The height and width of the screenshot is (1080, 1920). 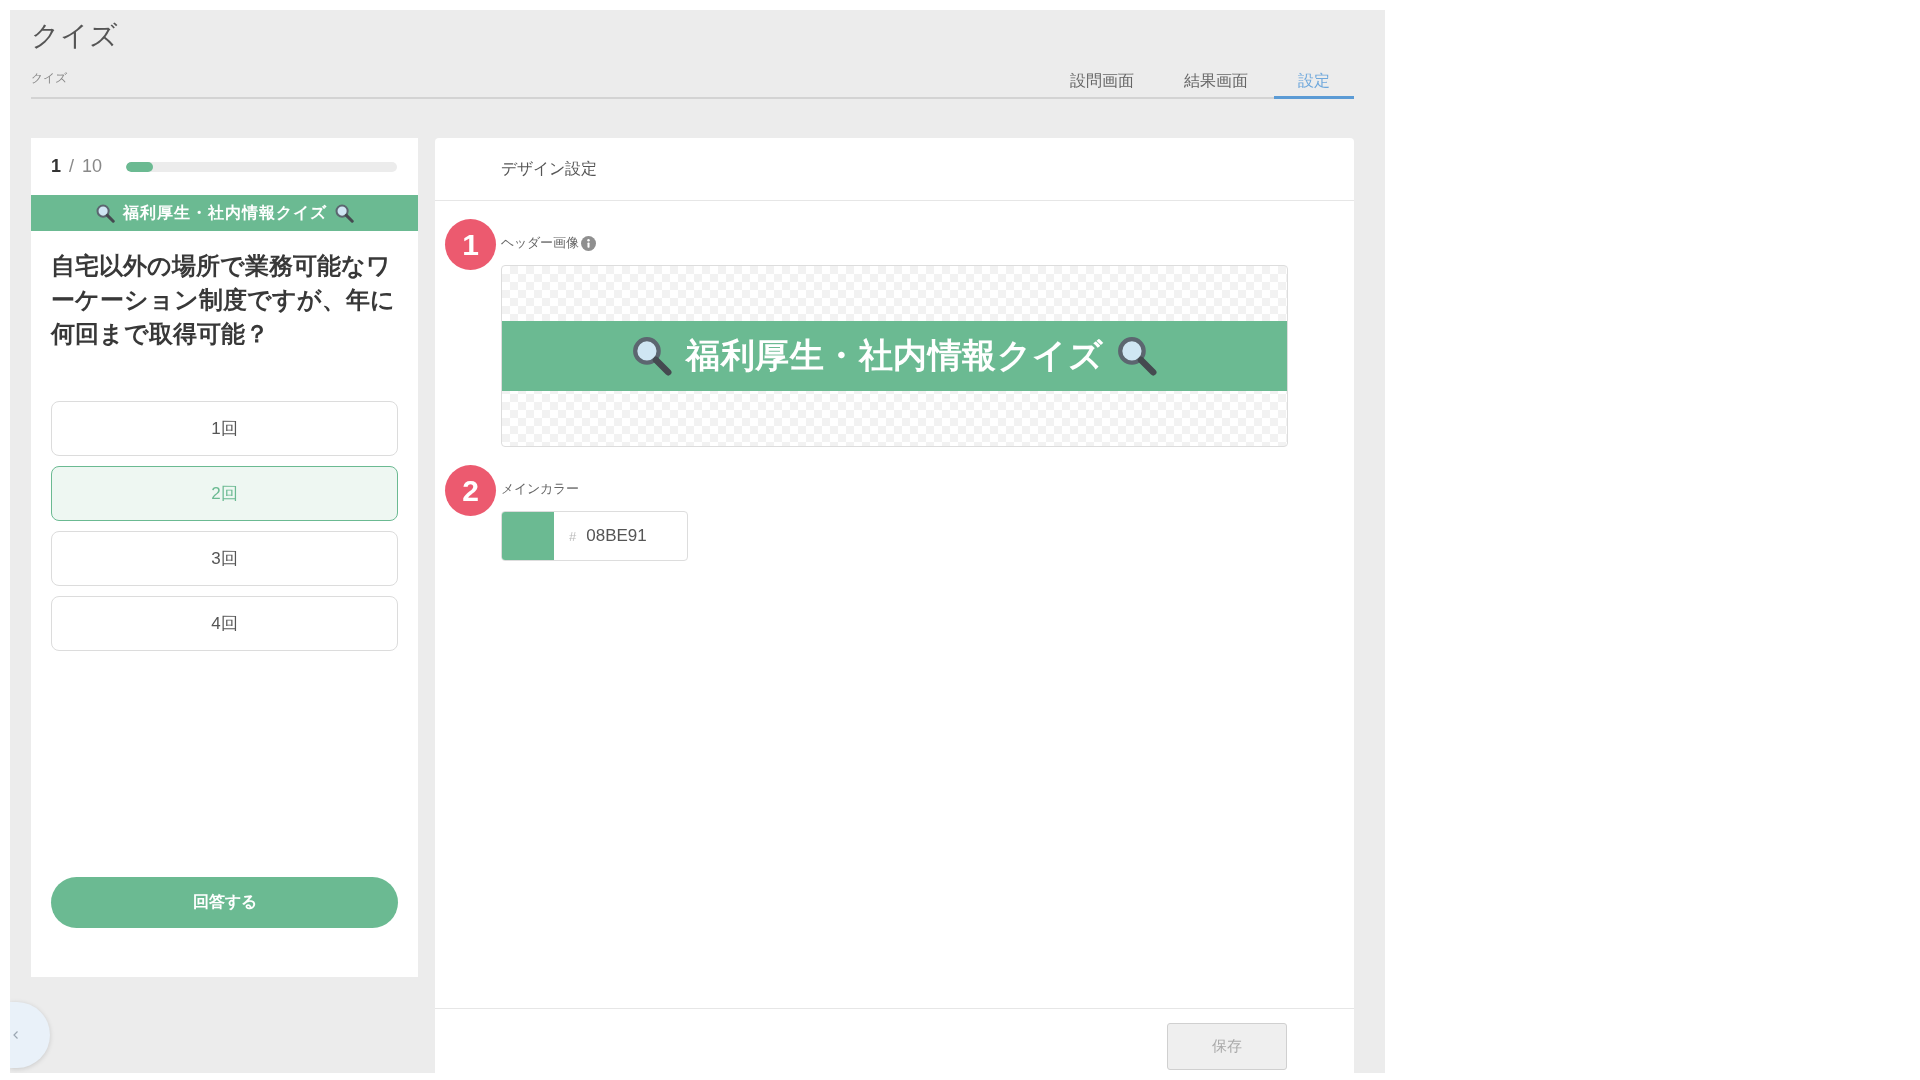 I want to click on breadcrumb-link: クイズ, so click(x=49, y=78).